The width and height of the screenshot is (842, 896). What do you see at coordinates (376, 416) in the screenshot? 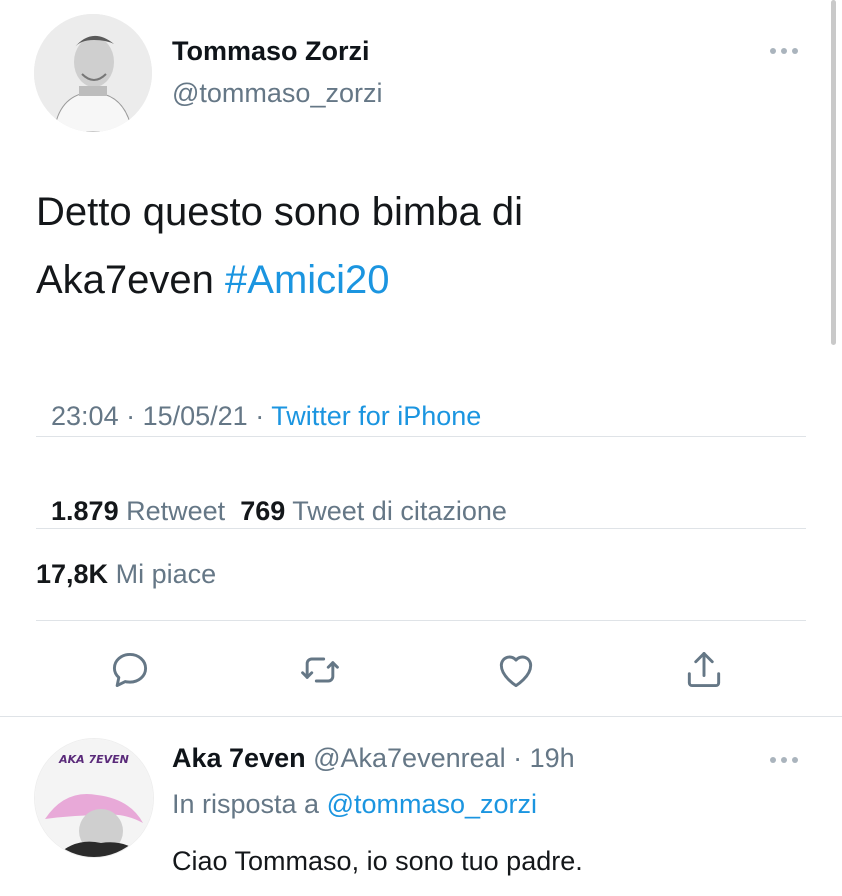
I see `tweet-source-link: Twitter for iPhone` at bounding box center [376, 416].